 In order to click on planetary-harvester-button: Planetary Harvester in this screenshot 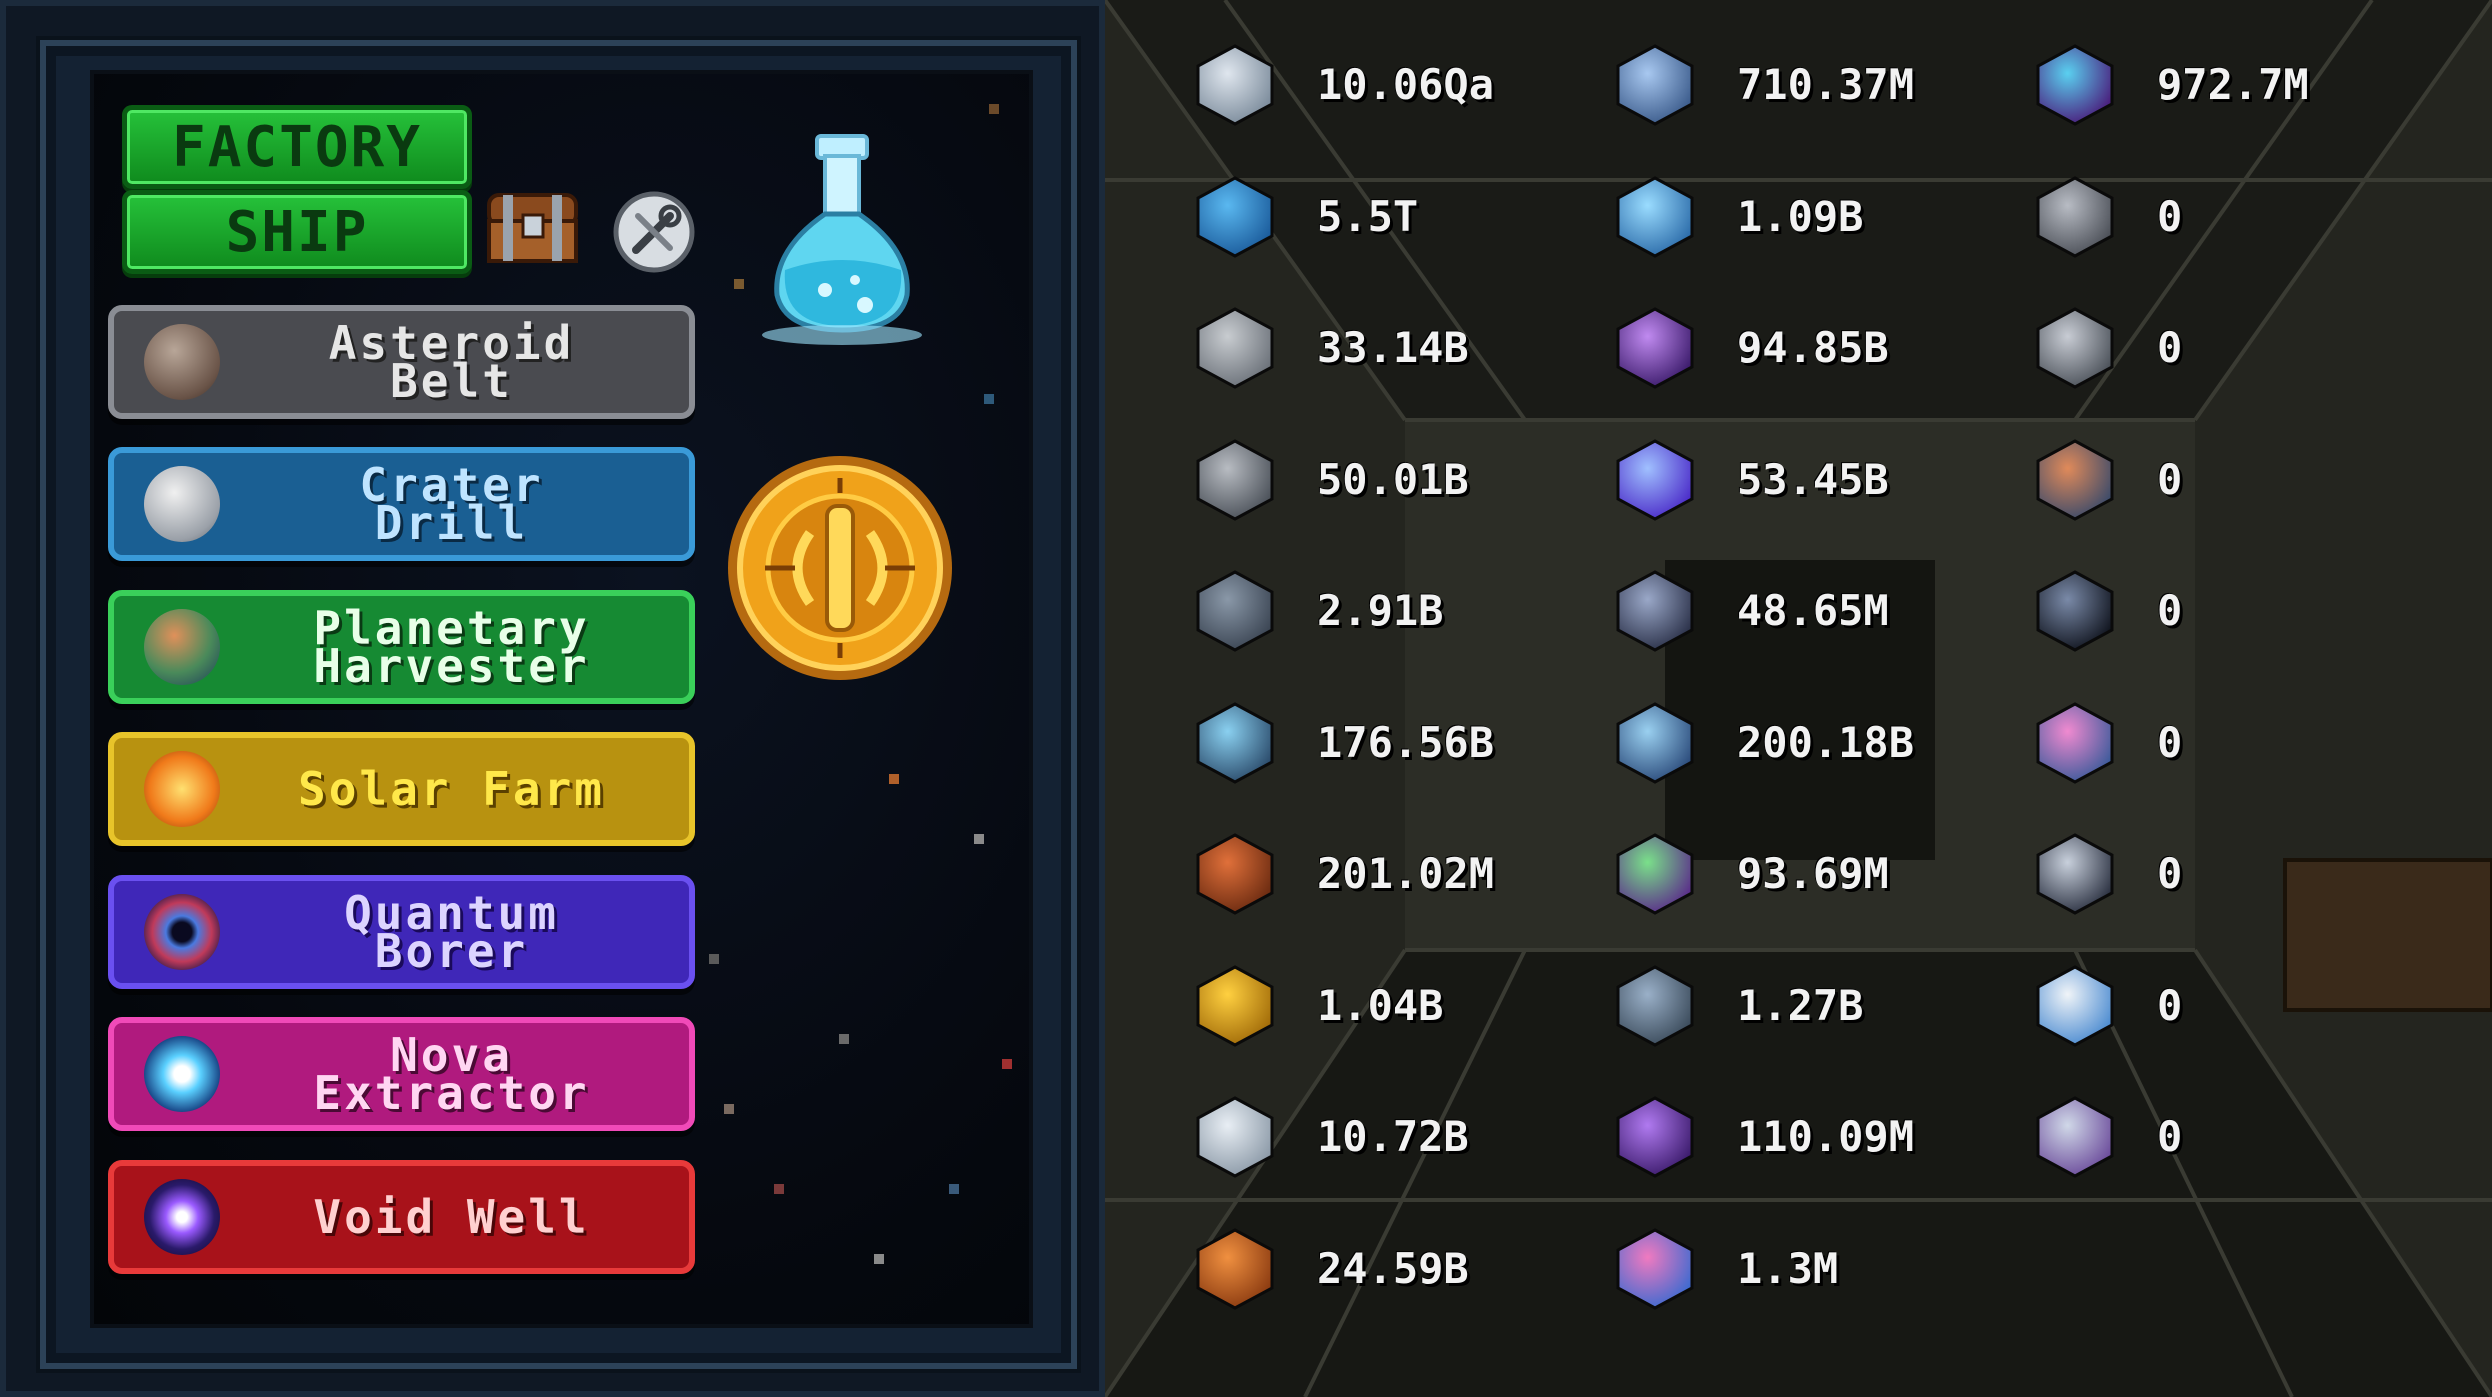, I will do `click(401, 647)`.